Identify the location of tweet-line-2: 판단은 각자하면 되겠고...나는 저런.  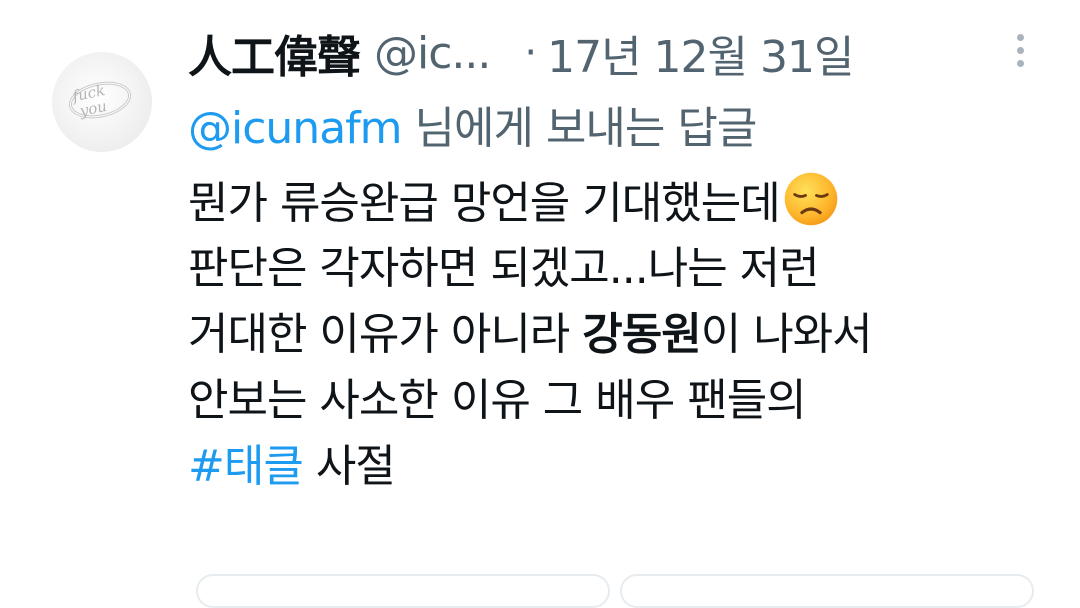
(628, 269).